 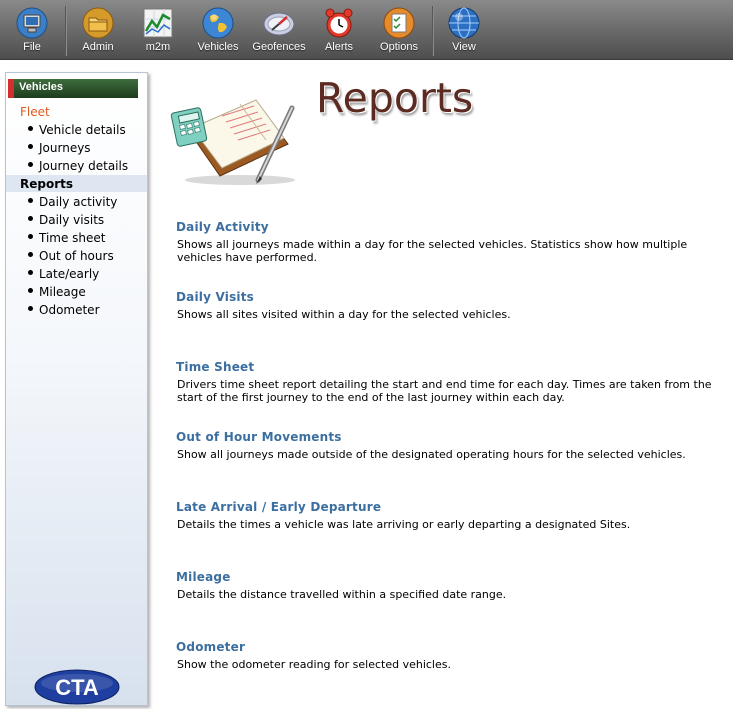 I want to click on sidebar-item-journey-details: Journey details, so click(x=78, y=166).